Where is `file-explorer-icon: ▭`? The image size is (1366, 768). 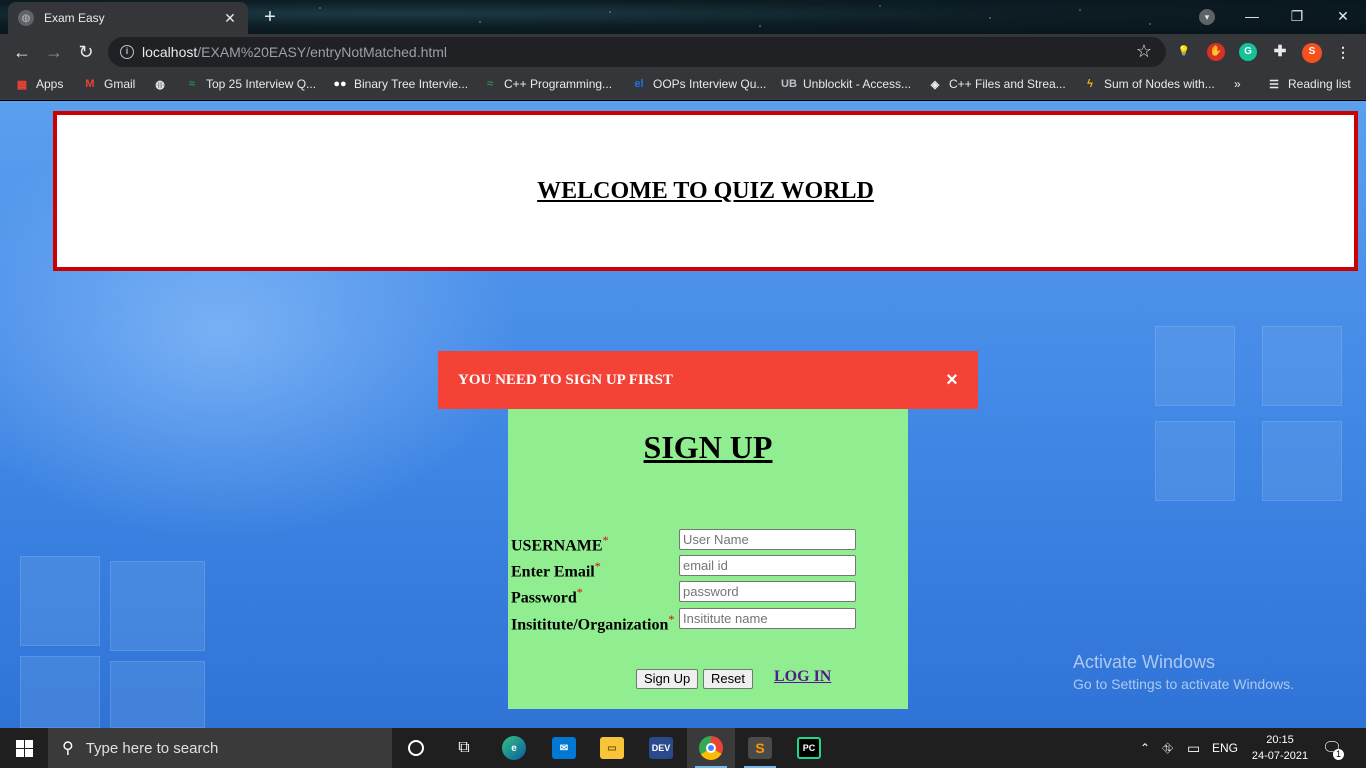 file-explorer-icon: ▭ is located at coordinates (612, 748).